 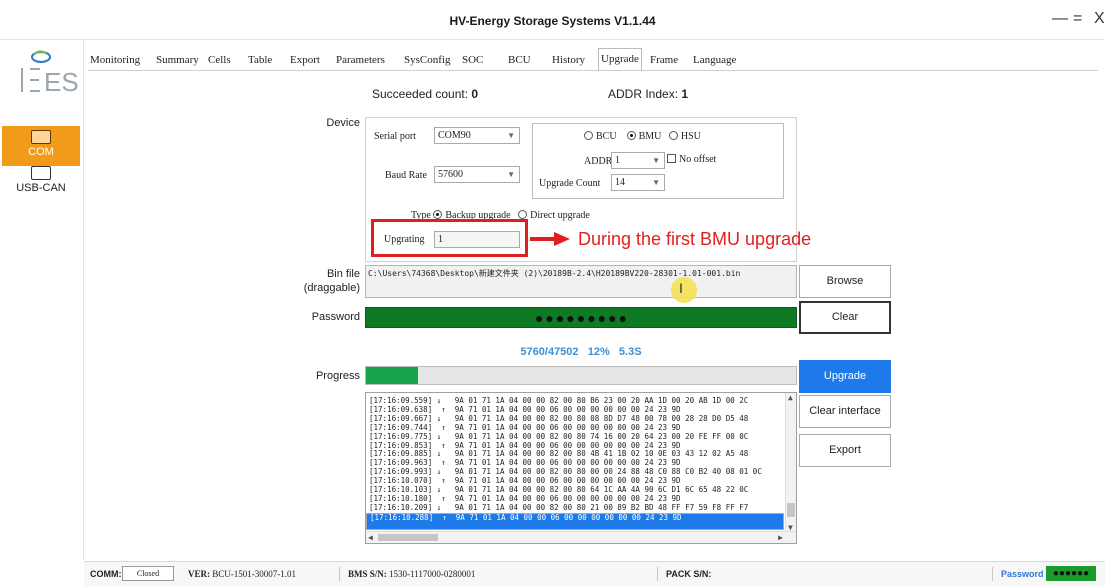 What do you see at coordinates (681, 288) in the screenshot?
I see `text-cursor-icon: I` at bounding box center [681, 288].